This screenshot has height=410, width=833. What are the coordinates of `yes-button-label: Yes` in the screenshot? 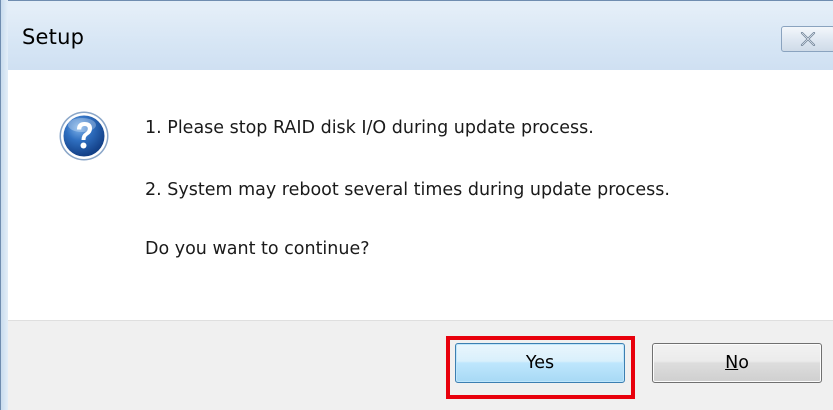 It's located at (540, 363).